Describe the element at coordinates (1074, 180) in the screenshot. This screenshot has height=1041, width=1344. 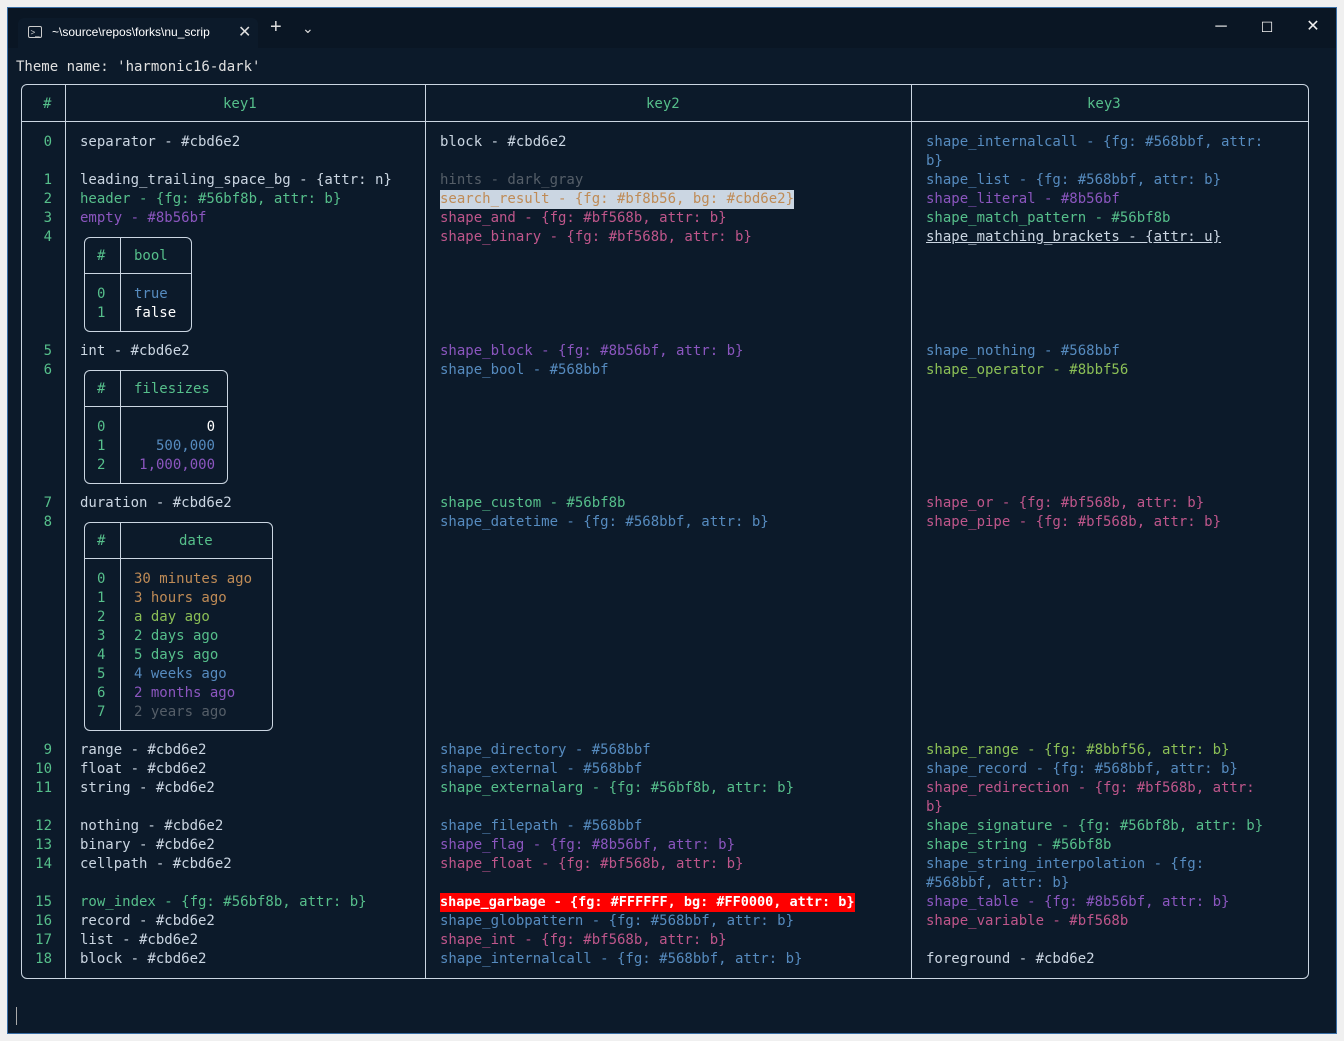
I see `key3-cell: shape_list - {fg: #568bbf, attr: b}` at that location.